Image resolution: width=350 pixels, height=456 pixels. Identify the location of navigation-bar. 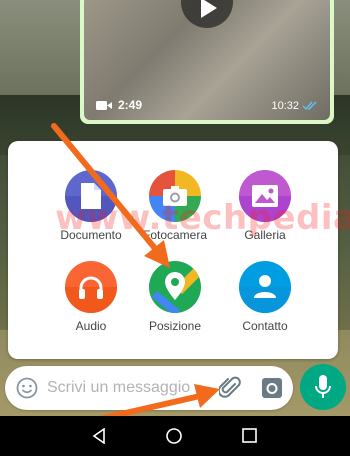
(175, 436).